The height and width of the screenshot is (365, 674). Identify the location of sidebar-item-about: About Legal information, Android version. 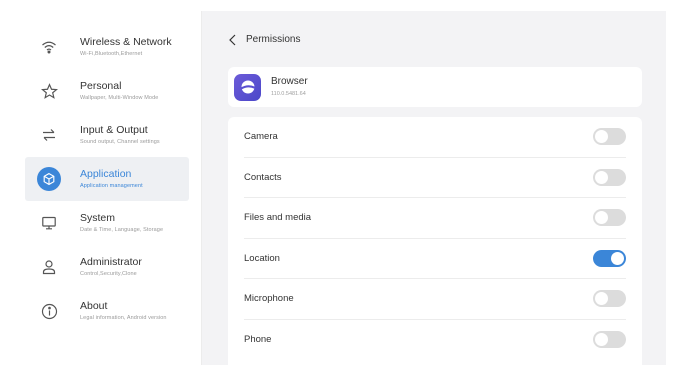
(107, 311).